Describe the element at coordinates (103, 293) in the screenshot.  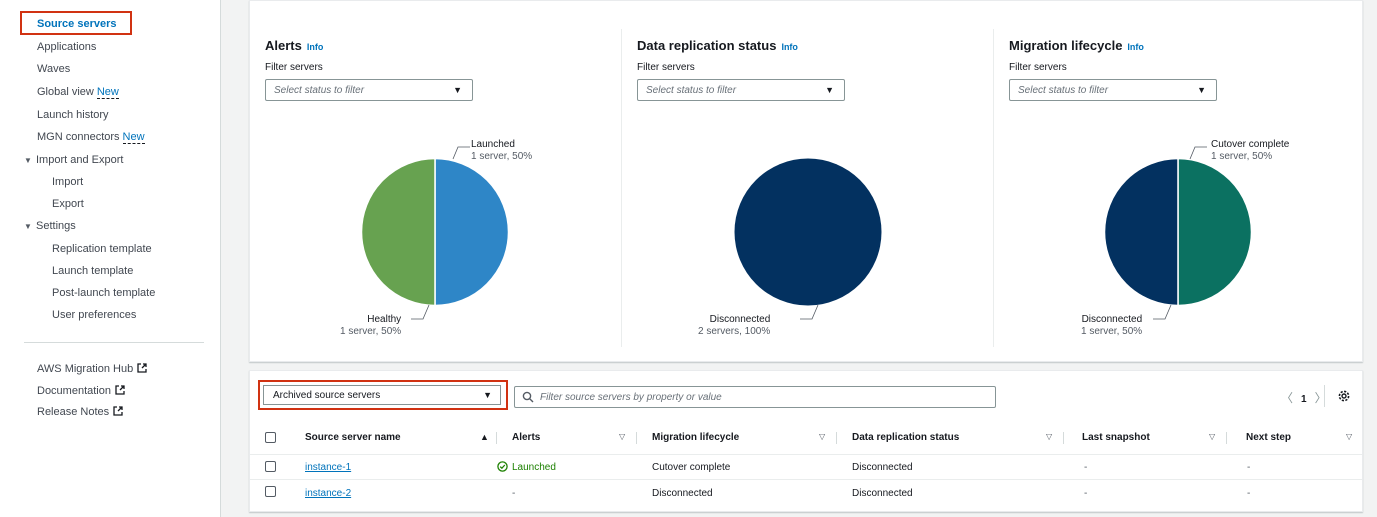
I see `nav-post-launch-template: Post-launch template` at that location.